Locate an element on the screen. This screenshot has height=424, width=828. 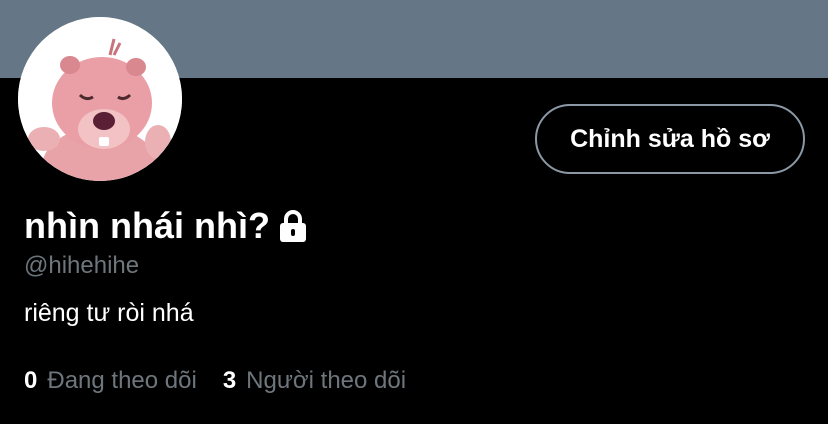
avatar-image is located at coordinates (100, 99).